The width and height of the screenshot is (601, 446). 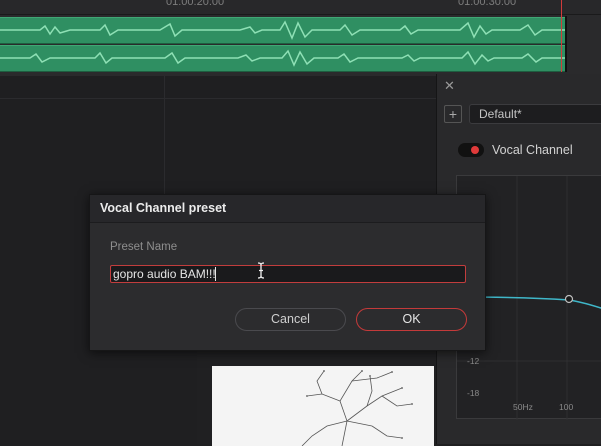 What do you see at coordinates (535, 114) in the screenshot?
I see `preset-dropdown: Default*` at bounding box center [535, 114].